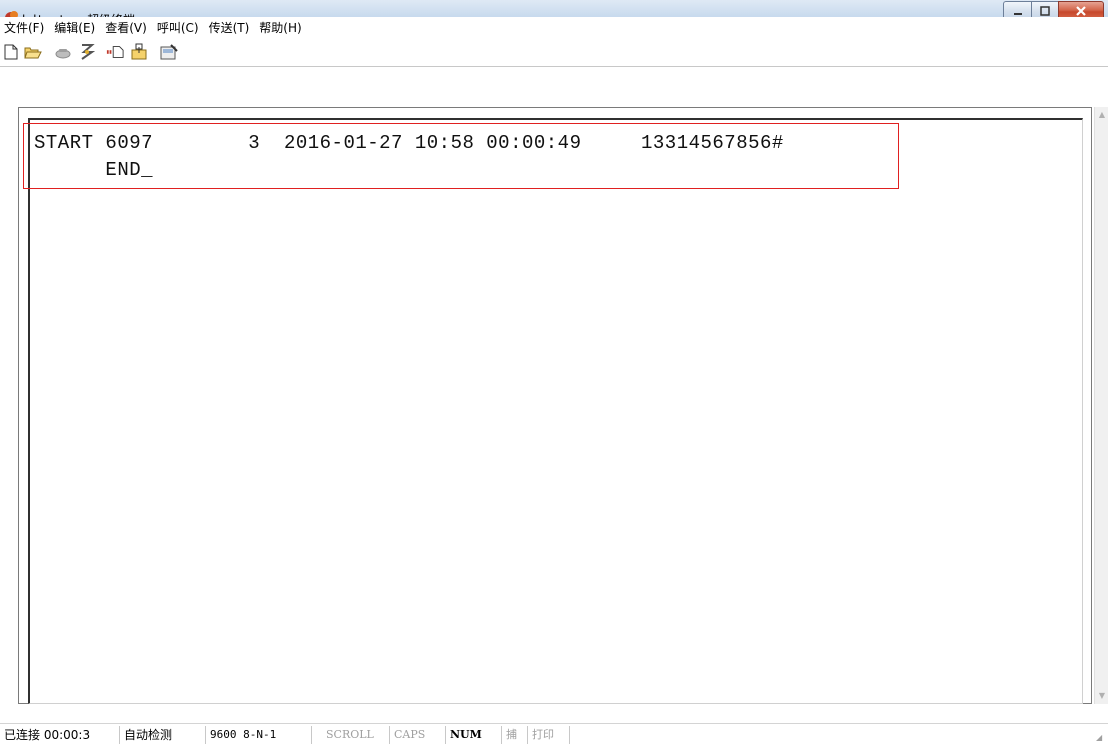  I want to click on new-button, so click(11, 52).